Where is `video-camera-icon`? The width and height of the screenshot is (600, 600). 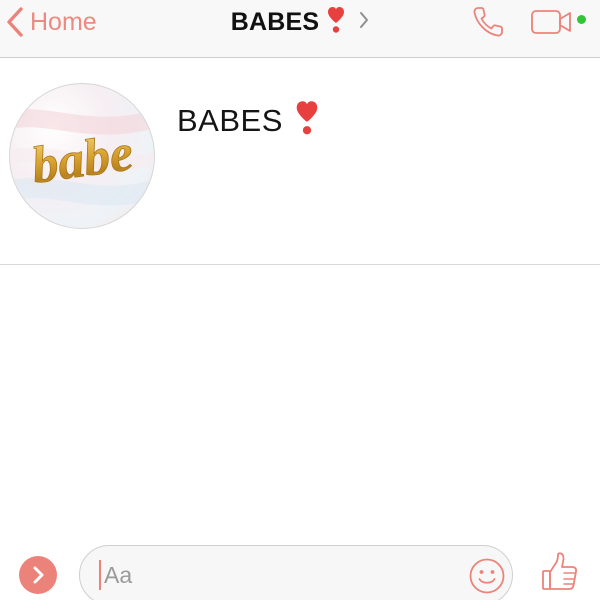 video-camera-icon is located at coordinates (553, 26).